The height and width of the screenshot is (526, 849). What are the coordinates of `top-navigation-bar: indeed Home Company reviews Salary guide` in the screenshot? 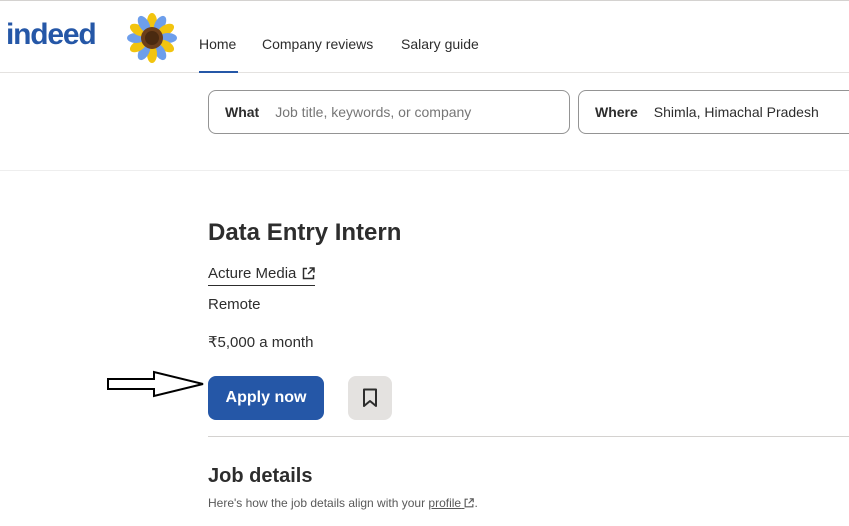 It's located at (424, 36).